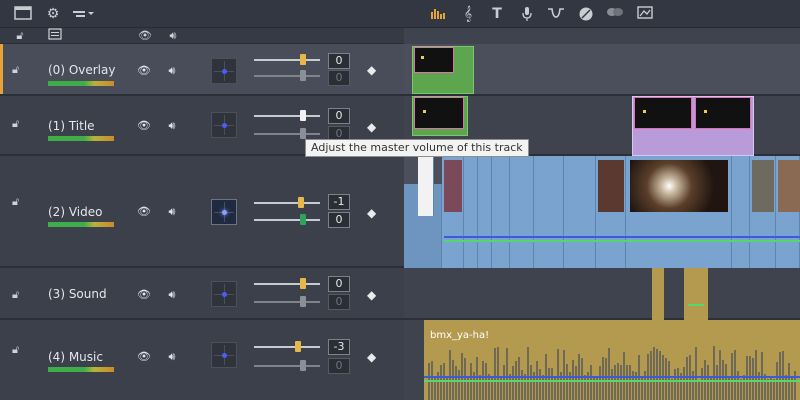 The width and height of the screenshot is (800, 400). Describe the element at coordinates (468, 14) in the screenshot. I see `music-icon: 𝄞` at that location.